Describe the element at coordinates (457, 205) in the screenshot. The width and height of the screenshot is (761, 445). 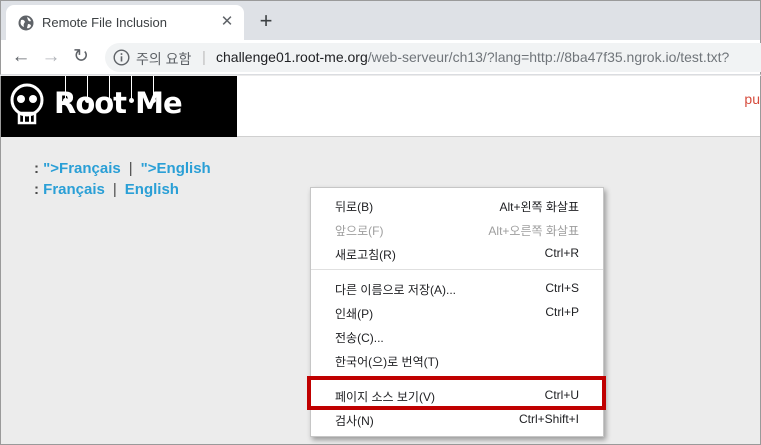
I see `menu-item-back: 뒤로(B) Alt+왼쪽 화살표` at that location.